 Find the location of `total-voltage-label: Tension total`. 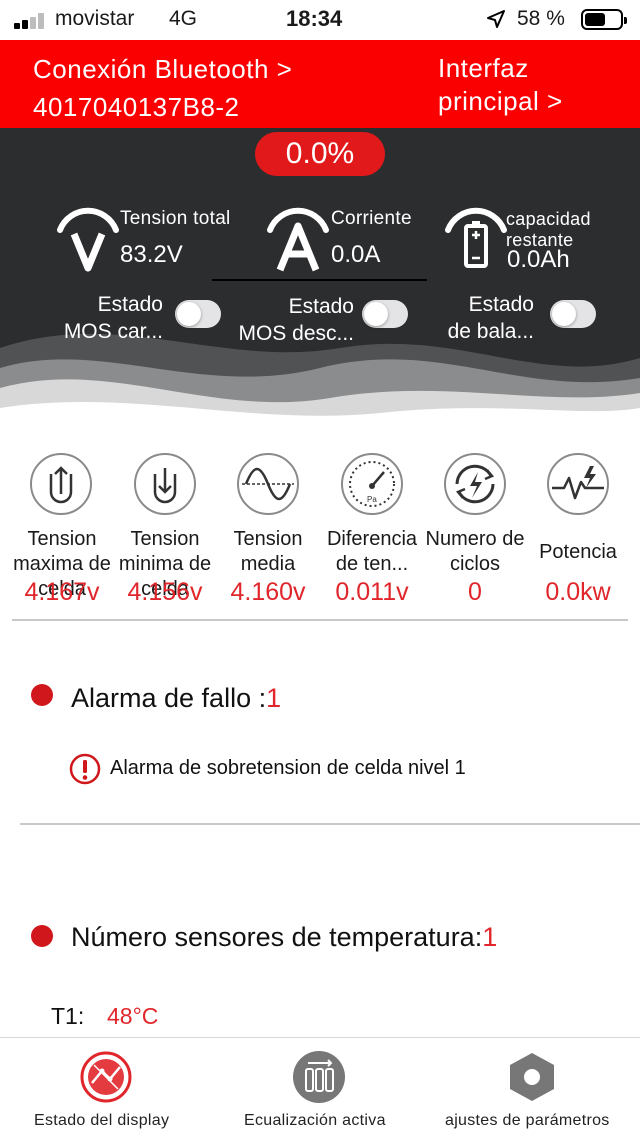

total-voltage-label: Tension total is located at coordinates (175, 218).